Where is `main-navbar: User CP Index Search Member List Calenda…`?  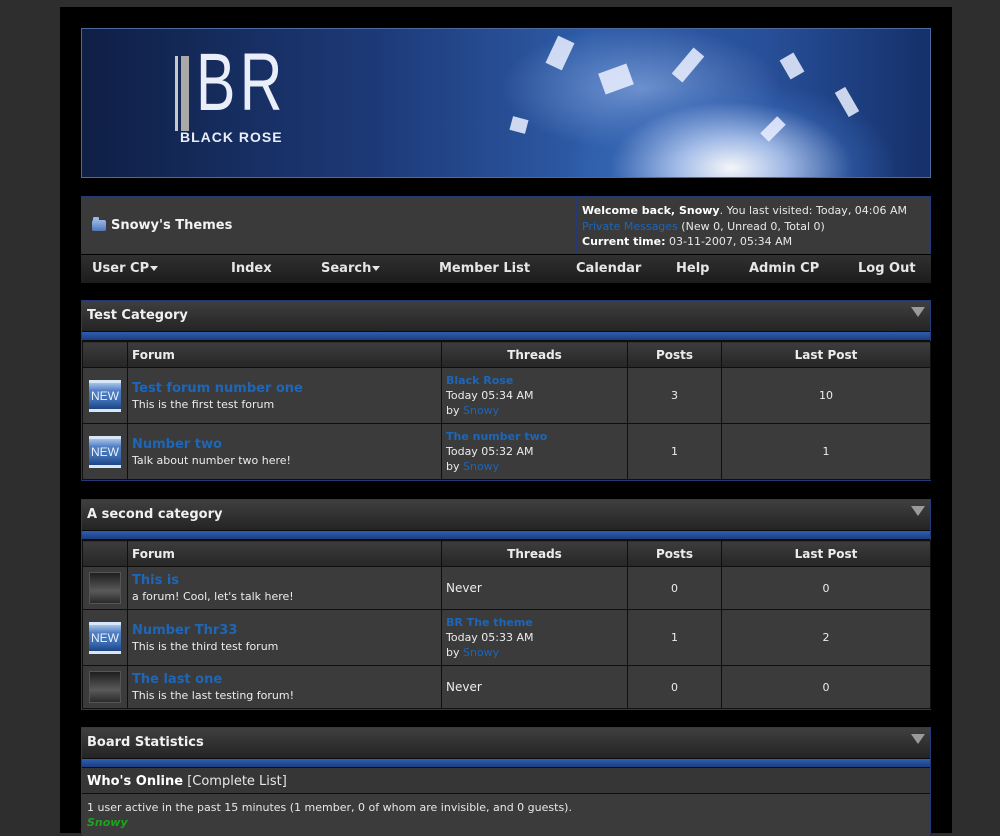 main-navbar: User CP Index Search Member List Calenda… is located at coordinates (506, 269).